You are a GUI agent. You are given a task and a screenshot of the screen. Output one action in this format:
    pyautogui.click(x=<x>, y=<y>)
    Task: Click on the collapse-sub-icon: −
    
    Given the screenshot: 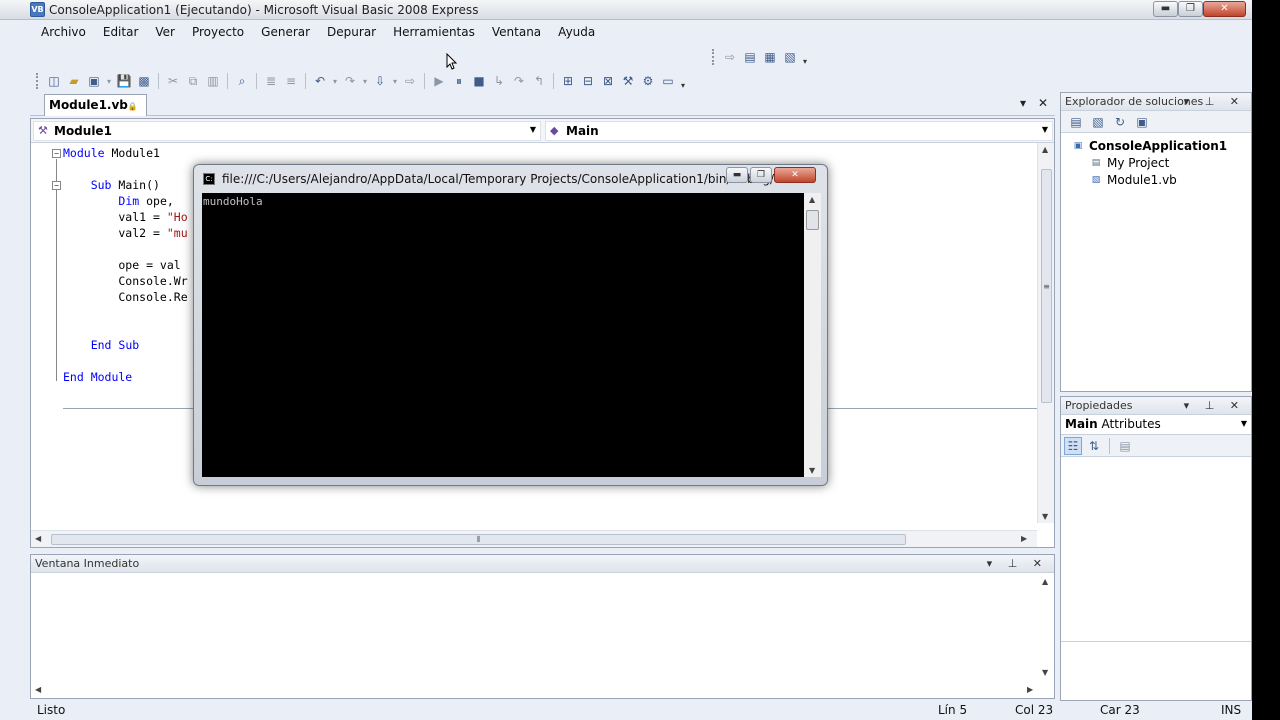 What is the action you would take?
    pyautogui.click(x=56, y=185)
    